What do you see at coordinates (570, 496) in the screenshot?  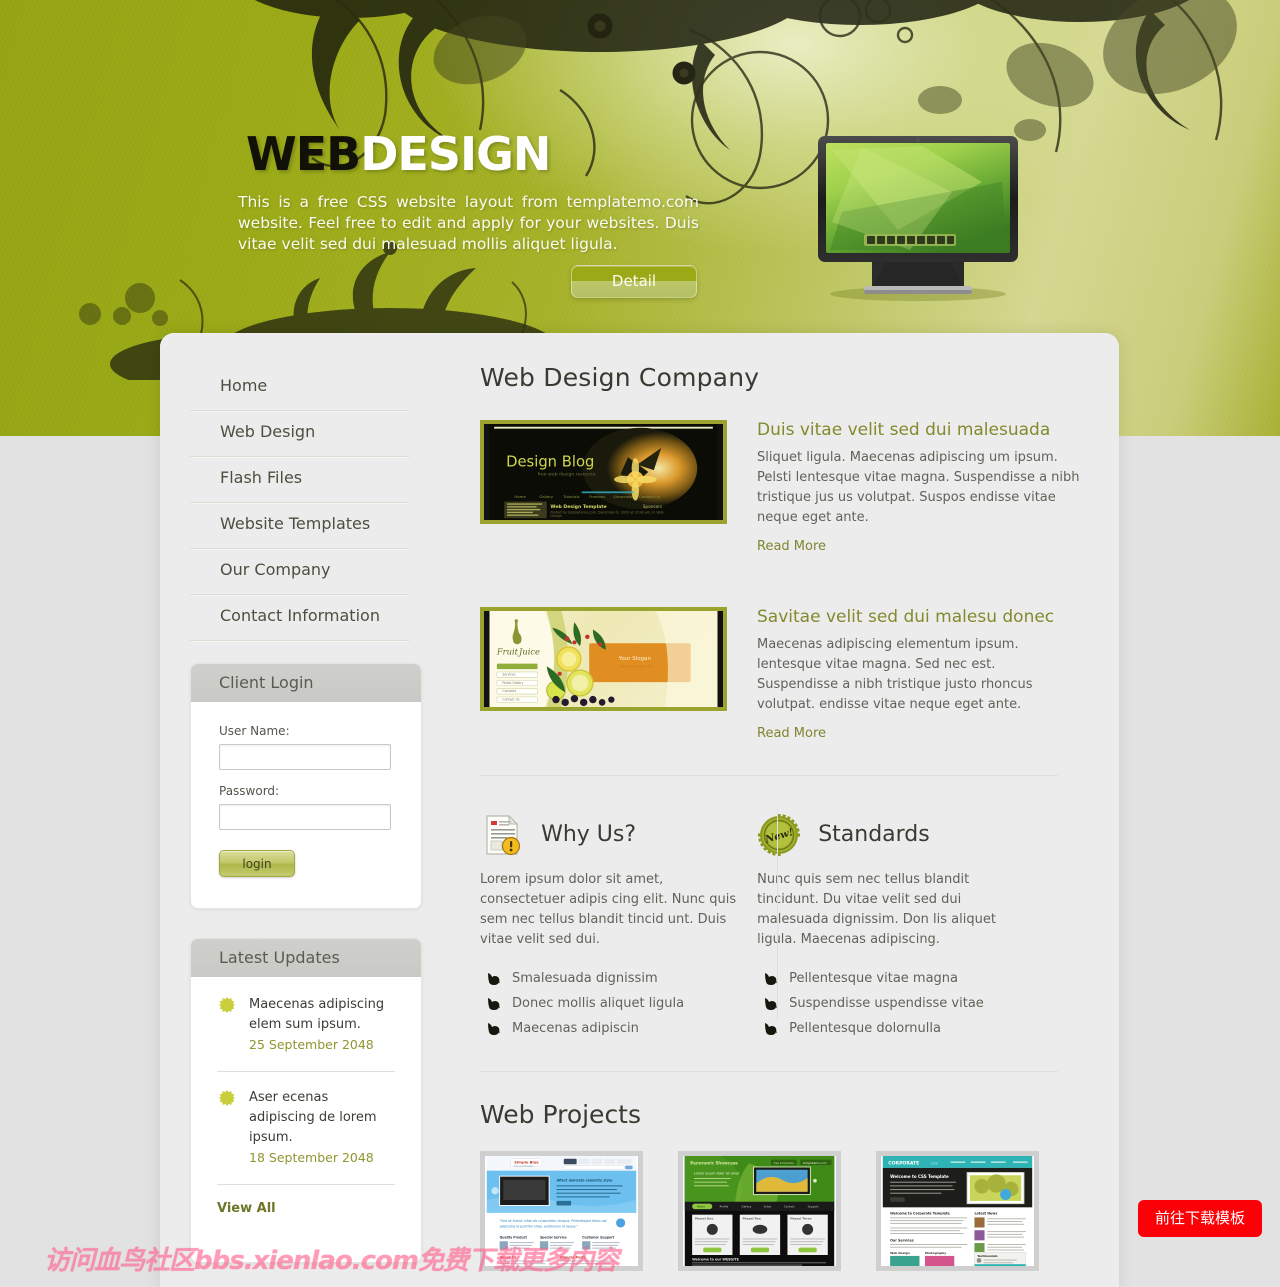 I see `svg-text: Tutorials` at bounding box center [570, 496].